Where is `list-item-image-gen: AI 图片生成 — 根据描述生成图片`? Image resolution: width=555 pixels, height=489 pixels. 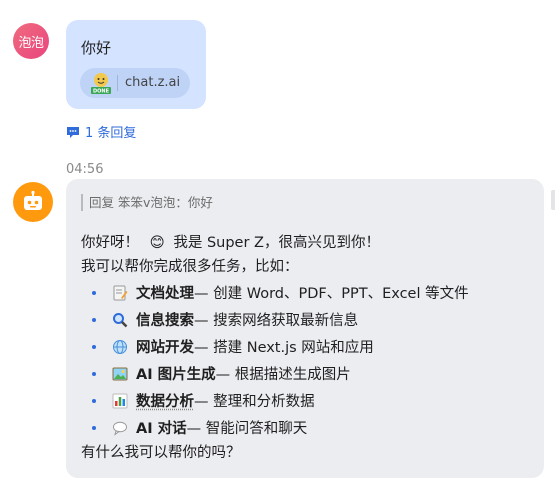 list-item-image-gen: AI 图片生成 — 根据描述生成图片 is located at coordinates (307, 373).